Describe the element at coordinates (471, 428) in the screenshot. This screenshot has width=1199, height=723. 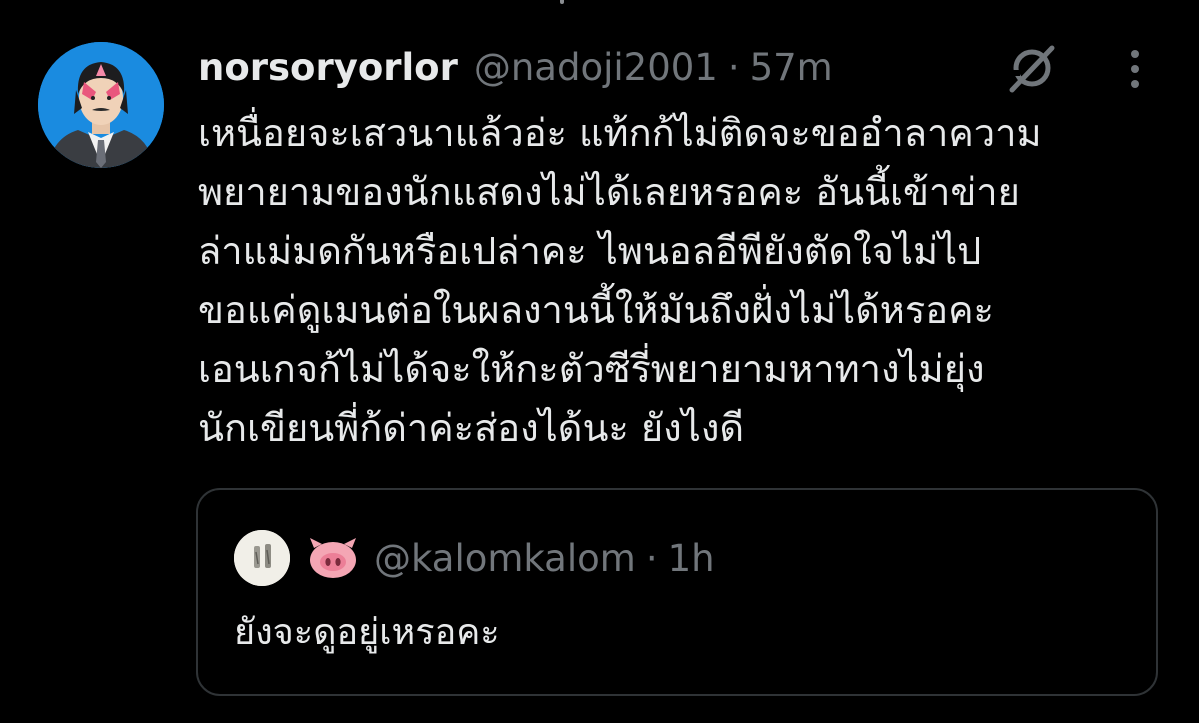
I see `tweet-text-line: นักเขียนพี่ก้ด่าค่ะส่องได้นะ ยังไงดี` at that location.